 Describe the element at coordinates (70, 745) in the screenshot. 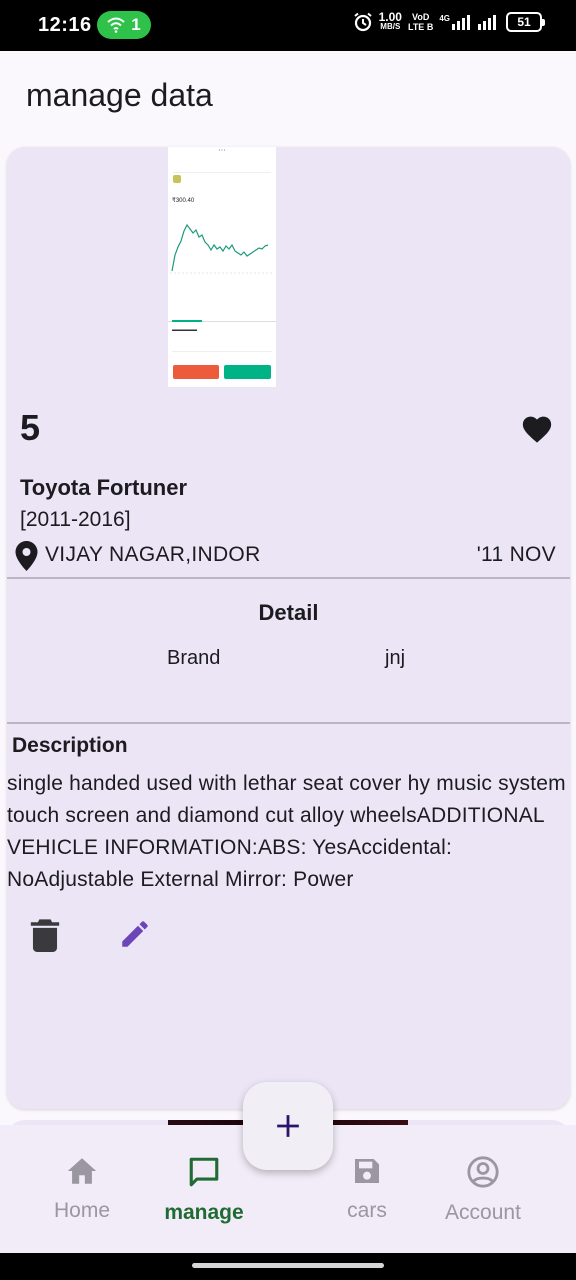

I see `description-heading: Description` at that location.